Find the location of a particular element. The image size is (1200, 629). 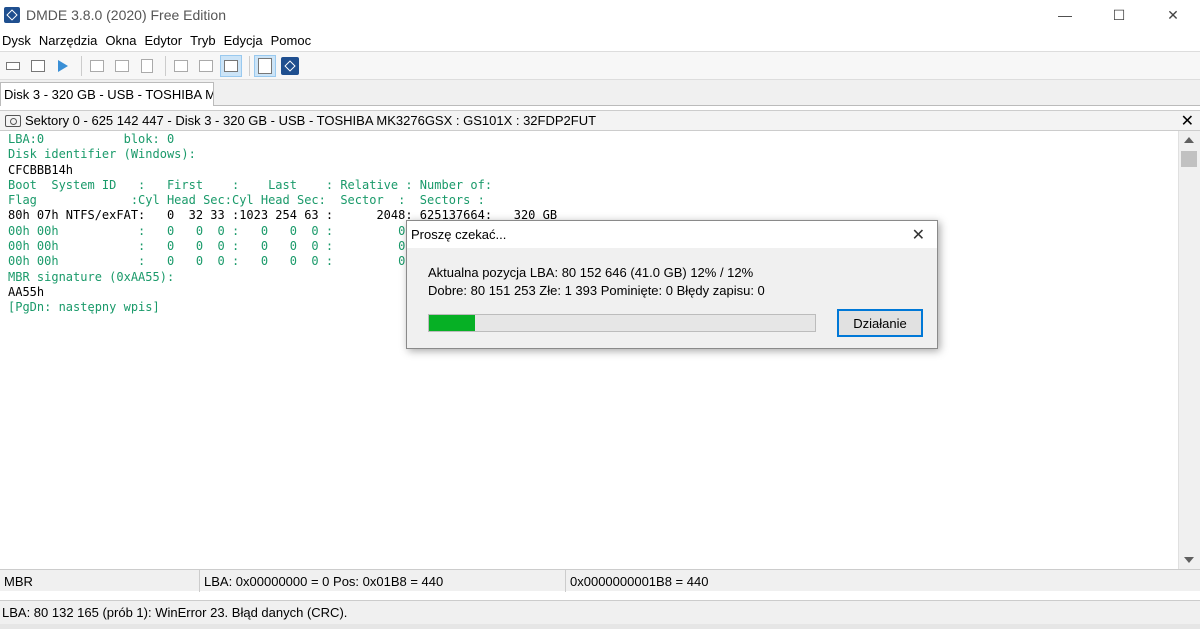

search-button is located at coordinates (122, 66).